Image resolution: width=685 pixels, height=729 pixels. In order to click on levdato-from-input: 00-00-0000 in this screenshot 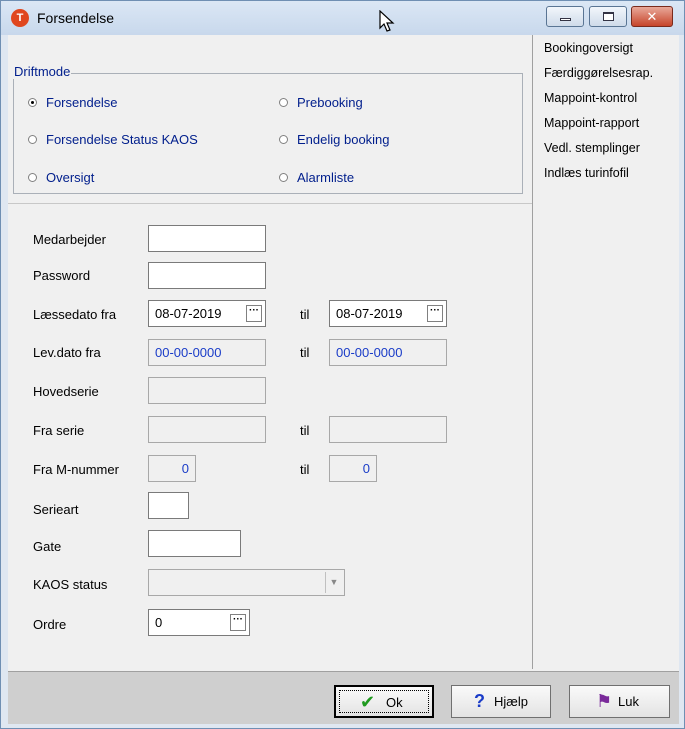, I will do `click(207, 352)`.